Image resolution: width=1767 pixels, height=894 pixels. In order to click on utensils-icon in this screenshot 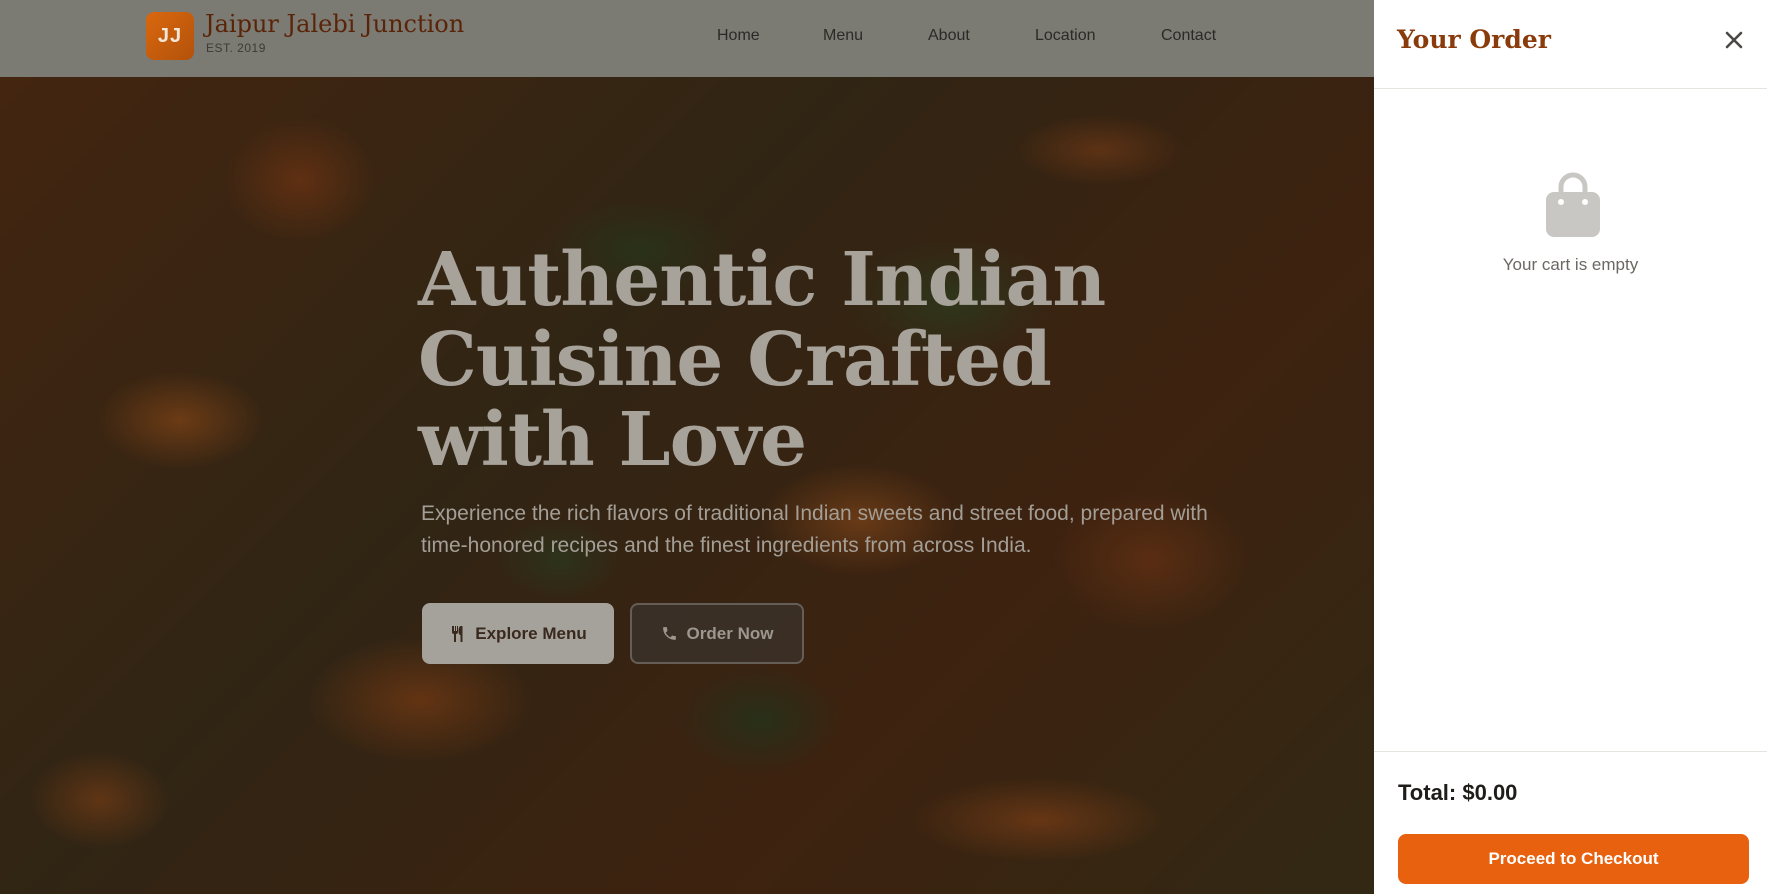, I will do `click(458, 634)`.